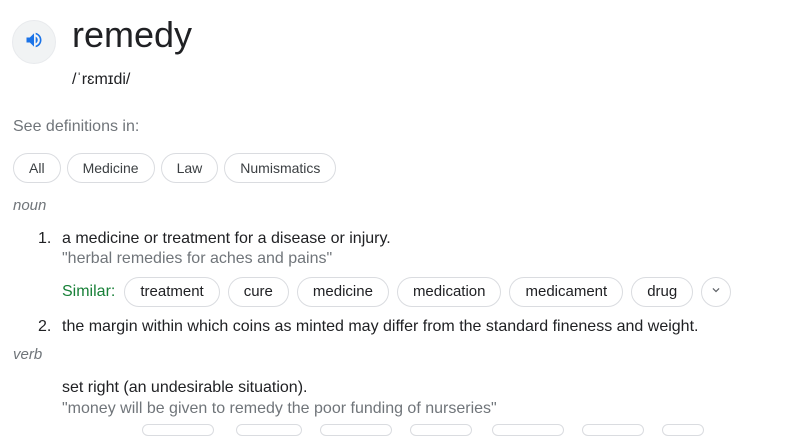  I want to click on chip-medicine: Medicine, so click(110, 168).